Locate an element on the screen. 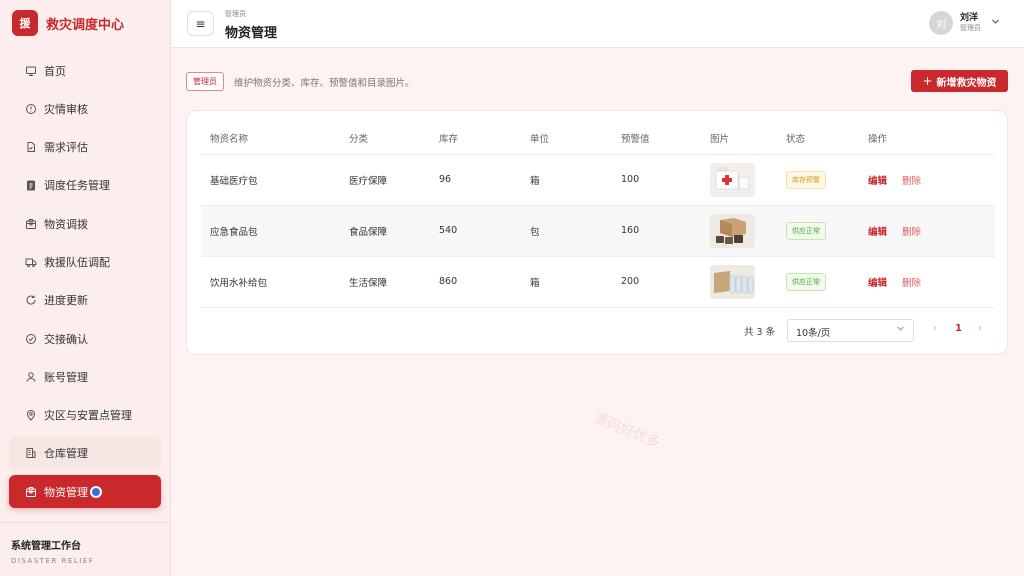 Image resolution: width=1024 pixels, height=576 pixels. column-header: 图片 is located at coordinates (739, 139).